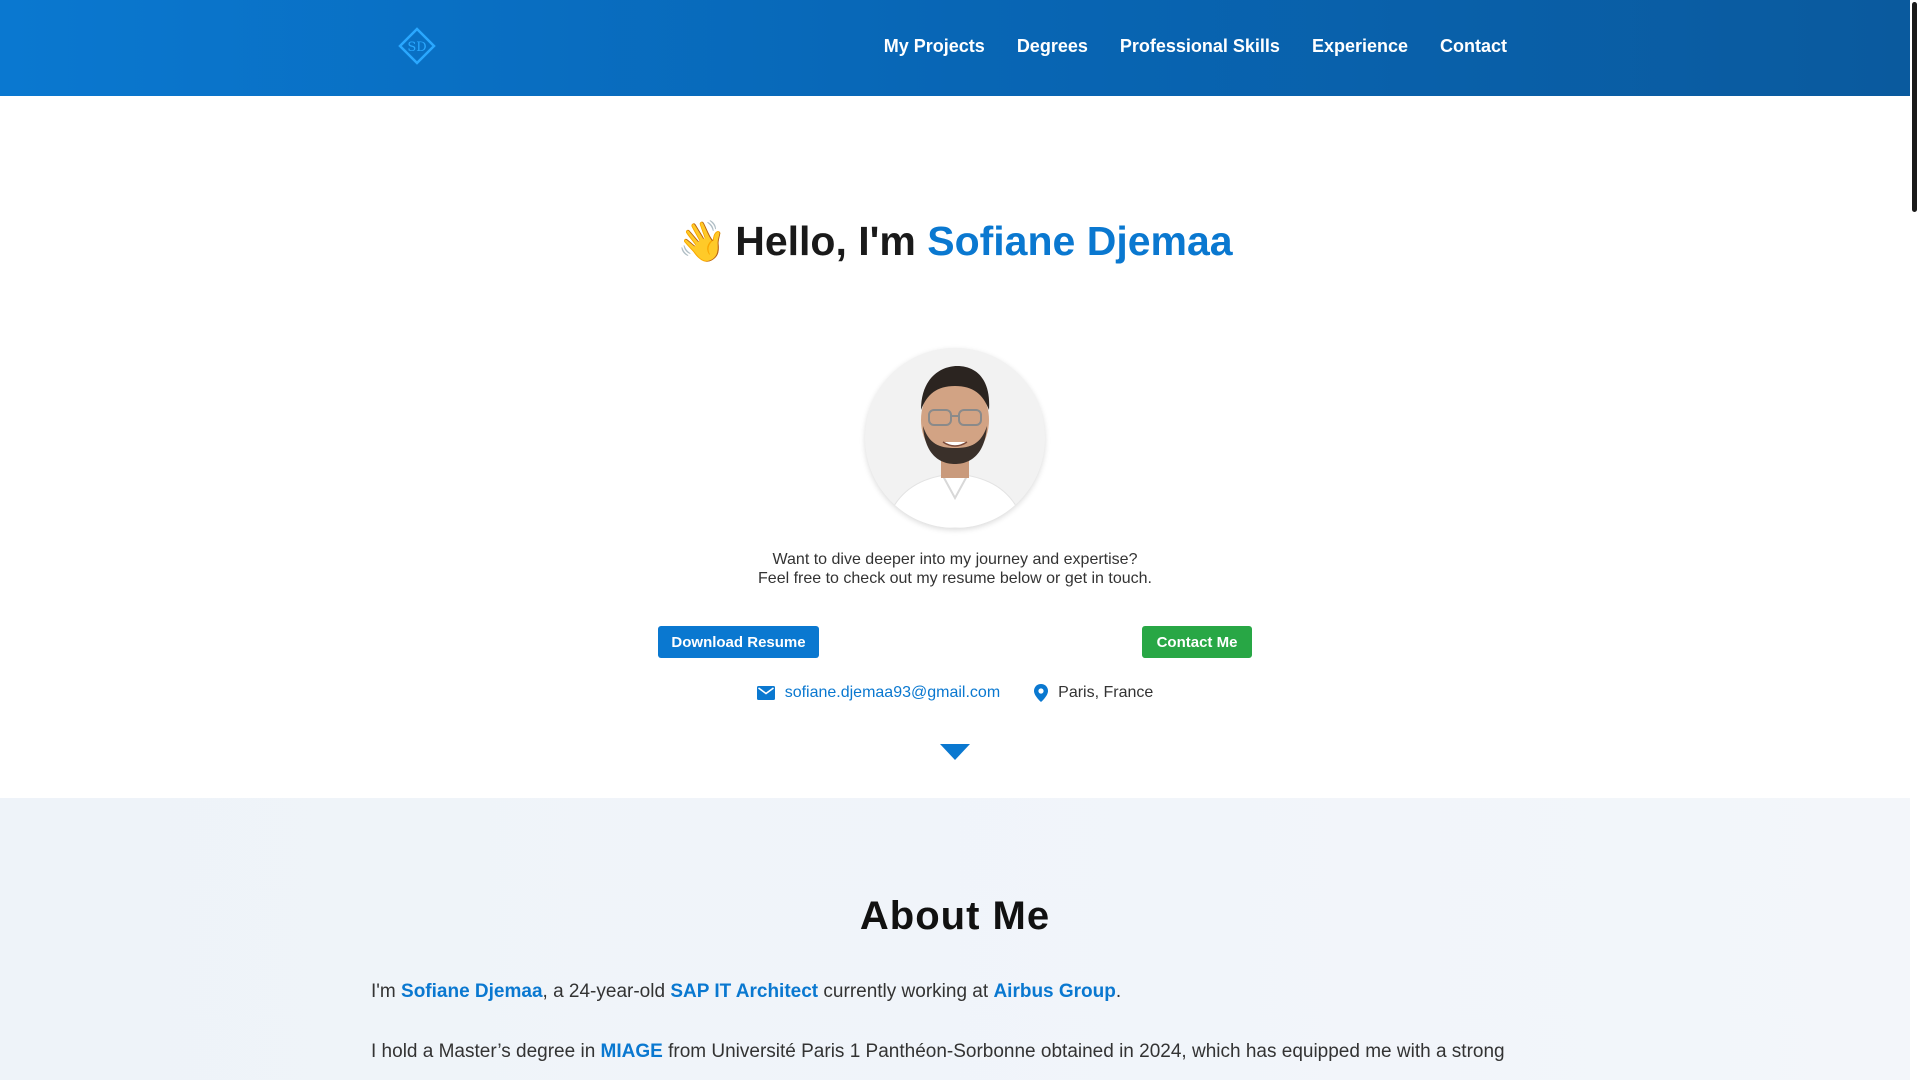  I want to click on nav-contact: Contact, so click(1473, 46).